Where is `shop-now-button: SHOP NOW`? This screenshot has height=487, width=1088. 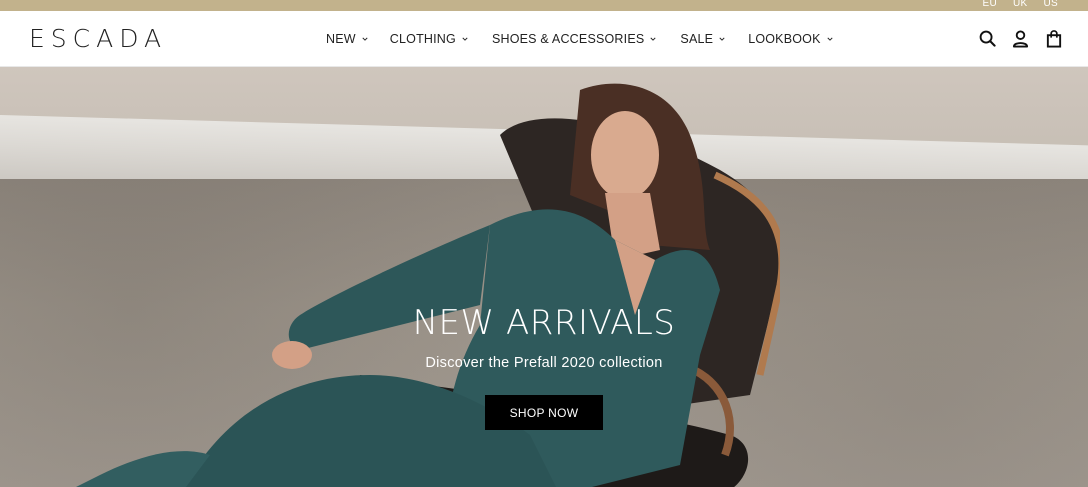 shop-now-button: SHOP NOW is located at coordinates (544, 412).